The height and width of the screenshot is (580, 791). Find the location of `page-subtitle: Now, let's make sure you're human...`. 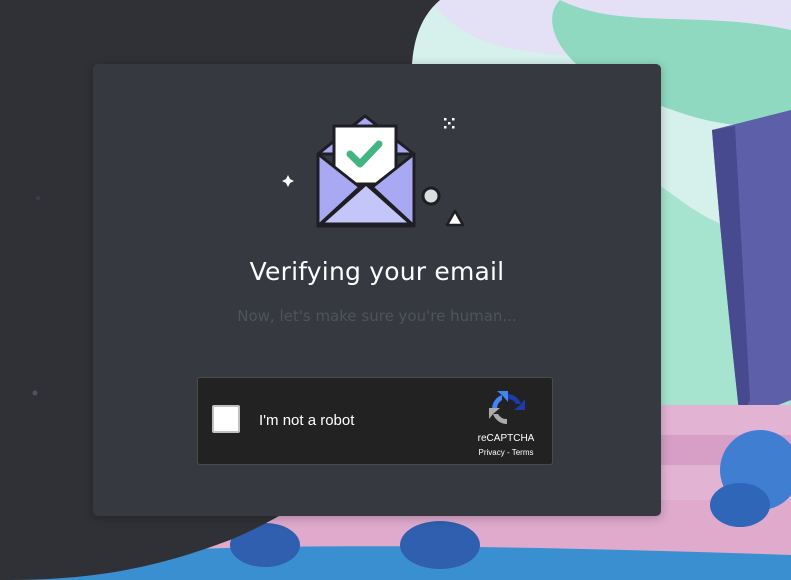

page-subtitle: Now, let's make sure you're human... is located at coordinates (377, 316).